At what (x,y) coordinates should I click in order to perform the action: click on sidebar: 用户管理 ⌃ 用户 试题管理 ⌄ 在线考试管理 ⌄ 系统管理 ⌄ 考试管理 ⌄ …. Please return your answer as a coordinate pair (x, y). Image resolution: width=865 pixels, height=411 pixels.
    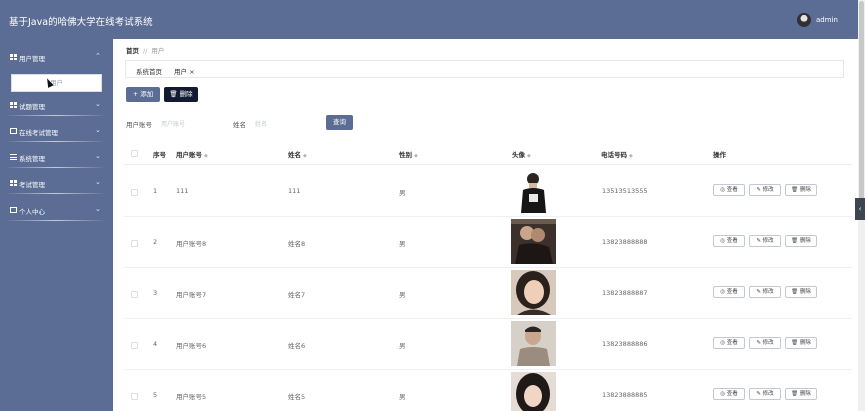
    Looking at the image, I should click on (56, 225).